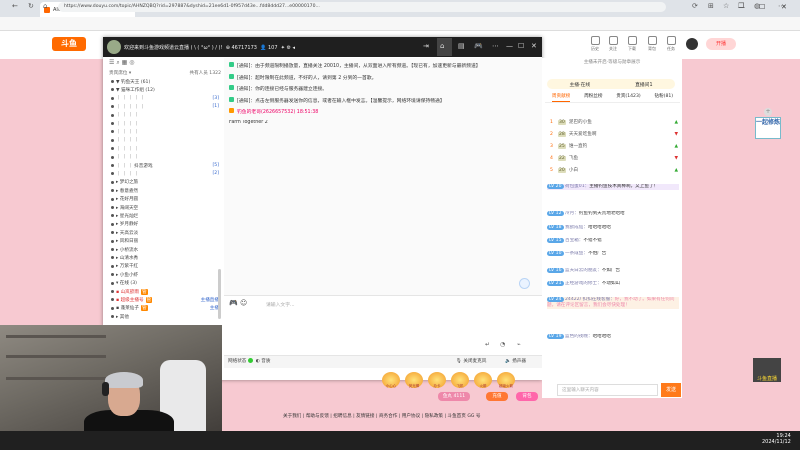 This screenshot has width=800, height=450. What do you see at coordinates (165, 215) in the screenshot?
I see `member-row: ▸ 星光灿烂` at bounding box center [165, 215].